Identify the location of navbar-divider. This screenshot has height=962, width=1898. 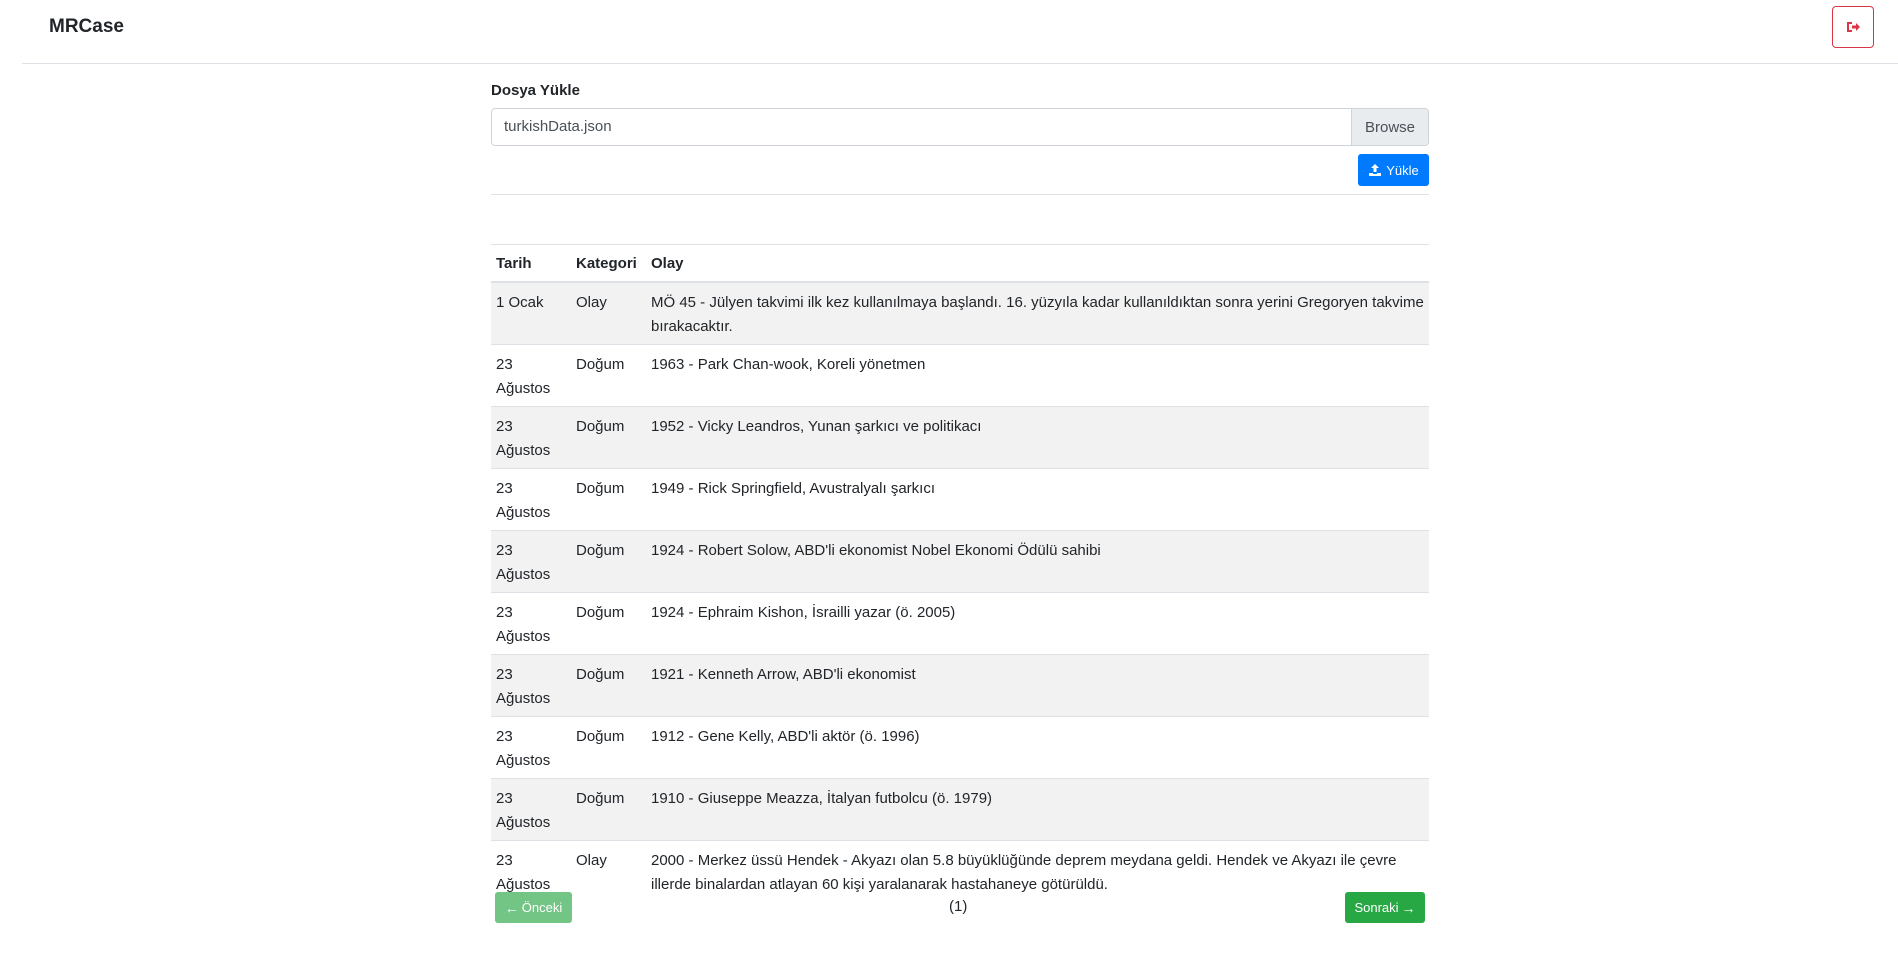
(960, 63).